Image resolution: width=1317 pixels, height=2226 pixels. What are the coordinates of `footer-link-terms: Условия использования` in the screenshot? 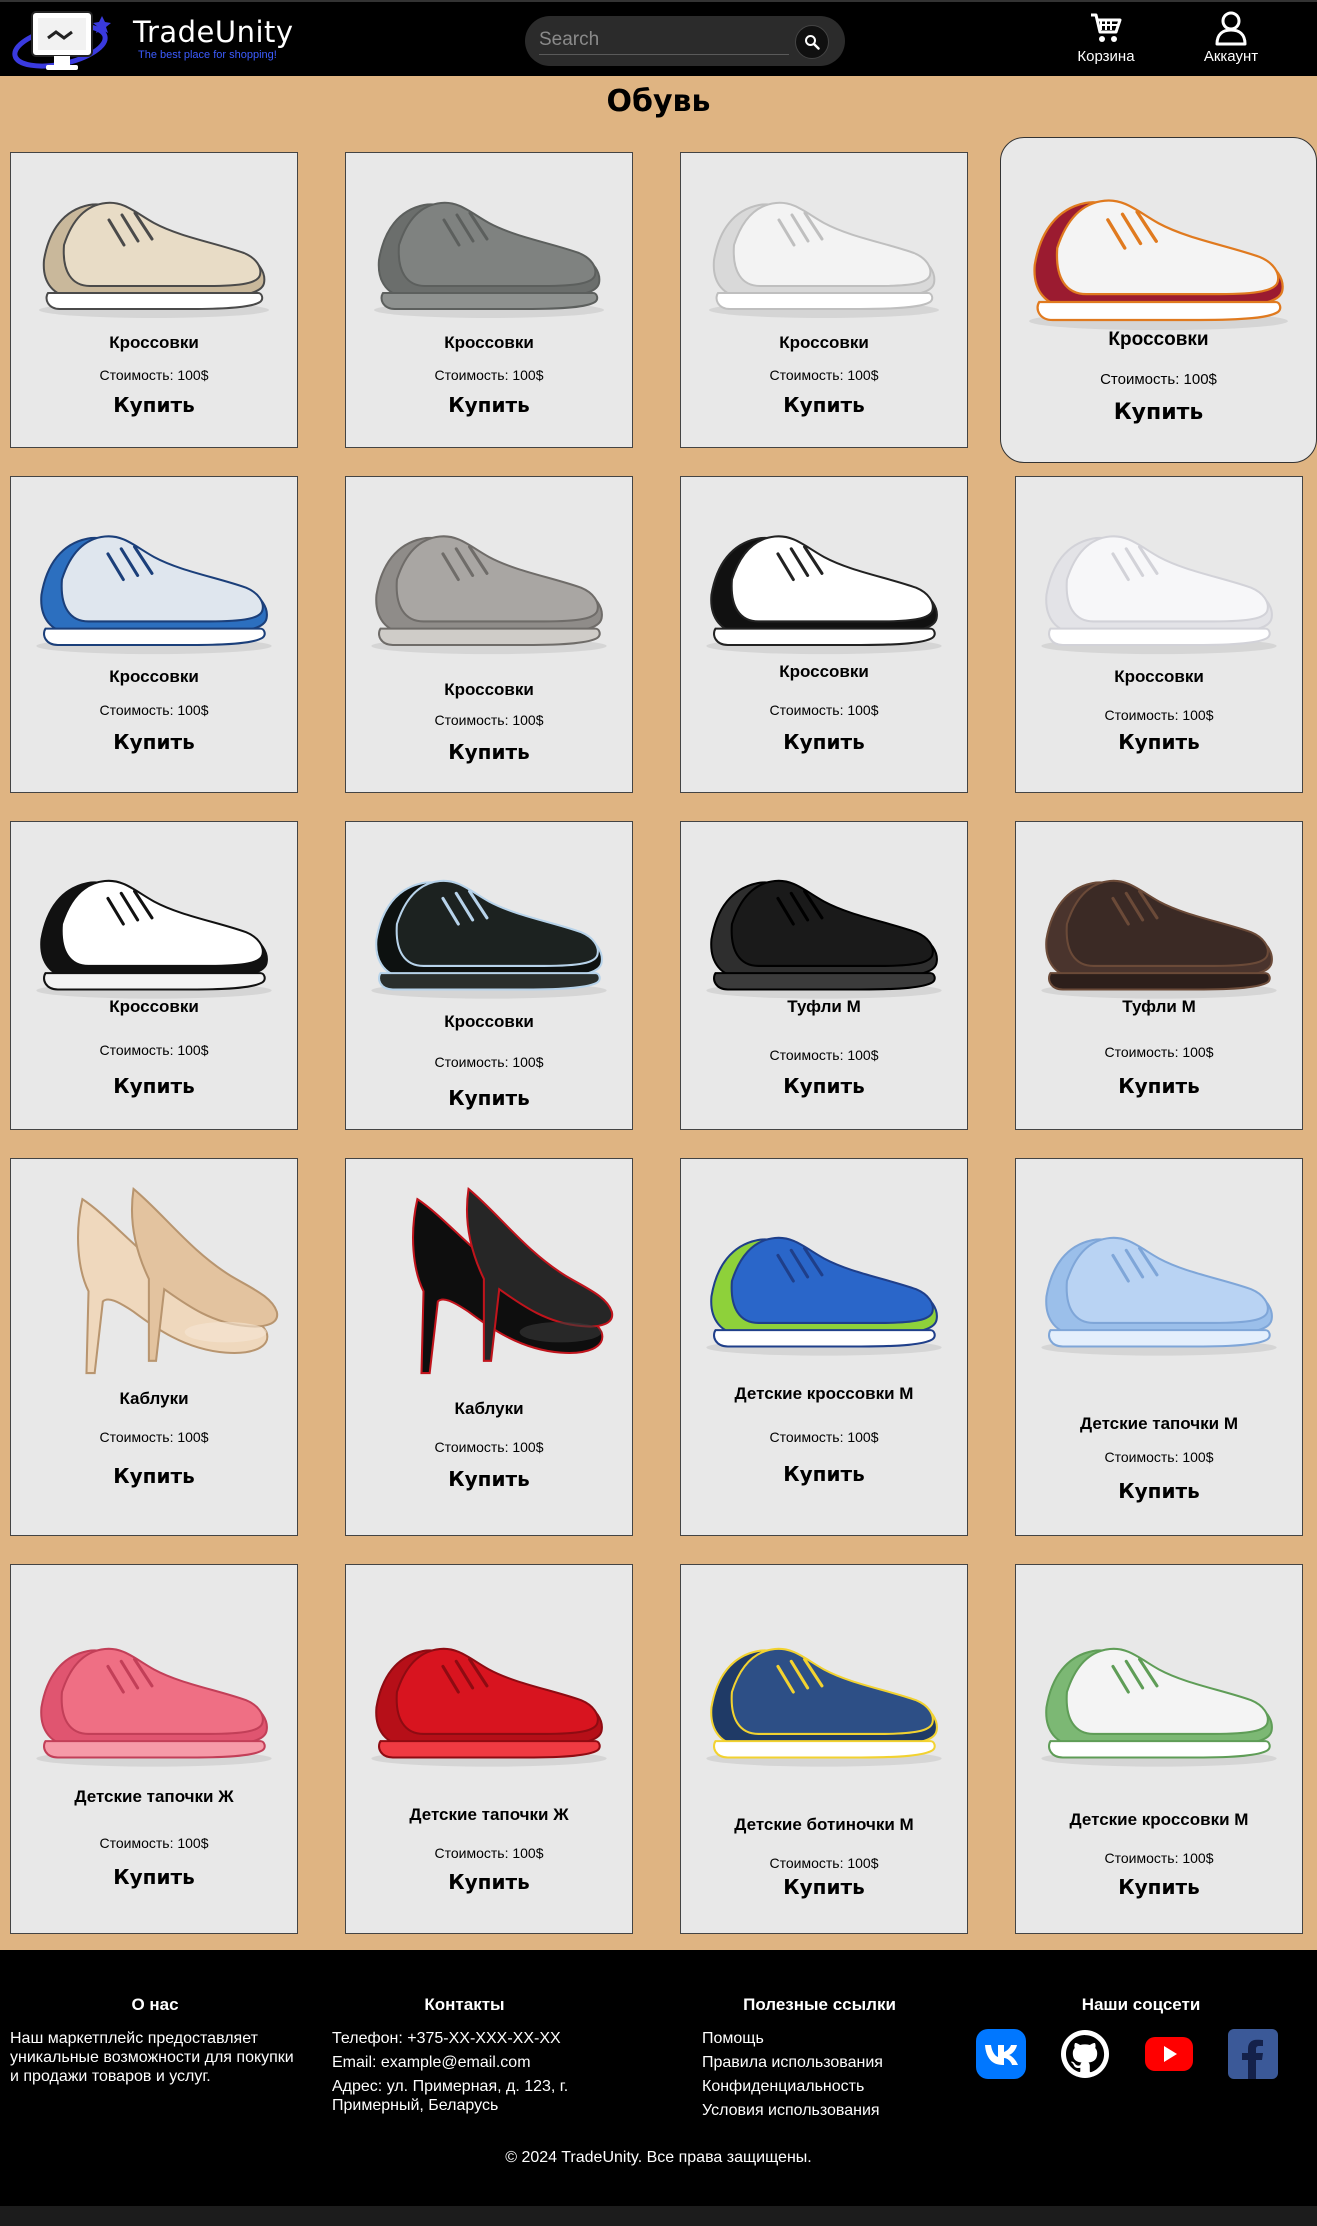 It's located at (819, 2111).